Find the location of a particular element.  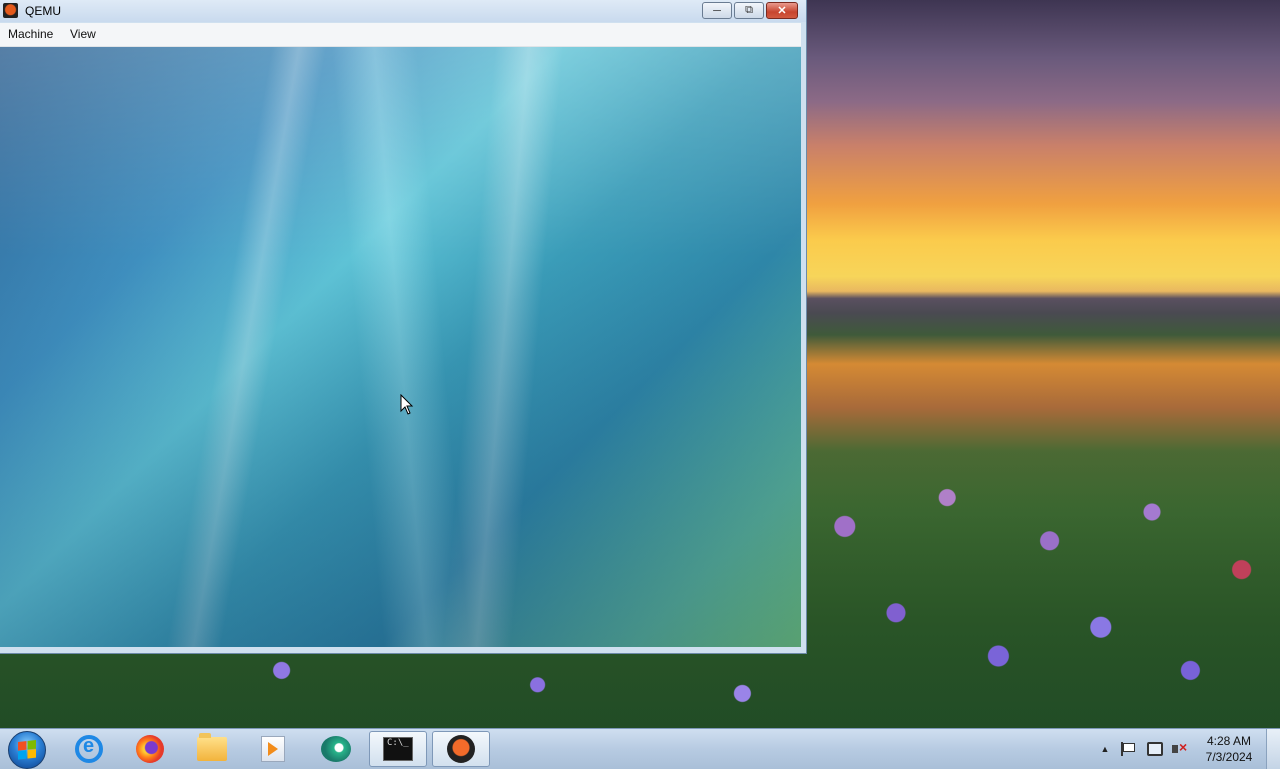

taskbar-firefox is located at coordinates (150, 749).